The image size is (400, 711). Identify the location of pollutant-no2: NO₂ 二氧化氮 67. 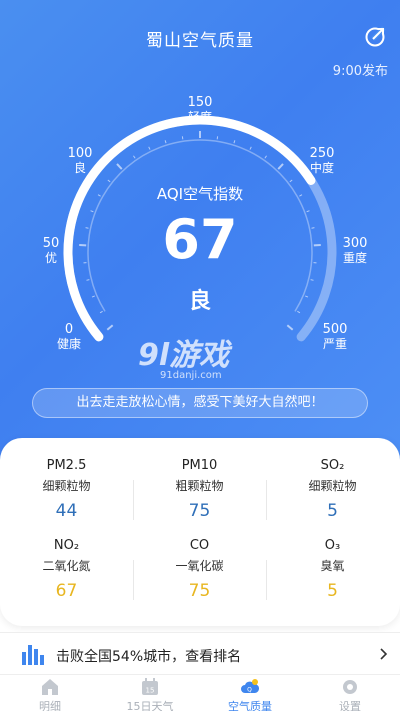
(66, 569).